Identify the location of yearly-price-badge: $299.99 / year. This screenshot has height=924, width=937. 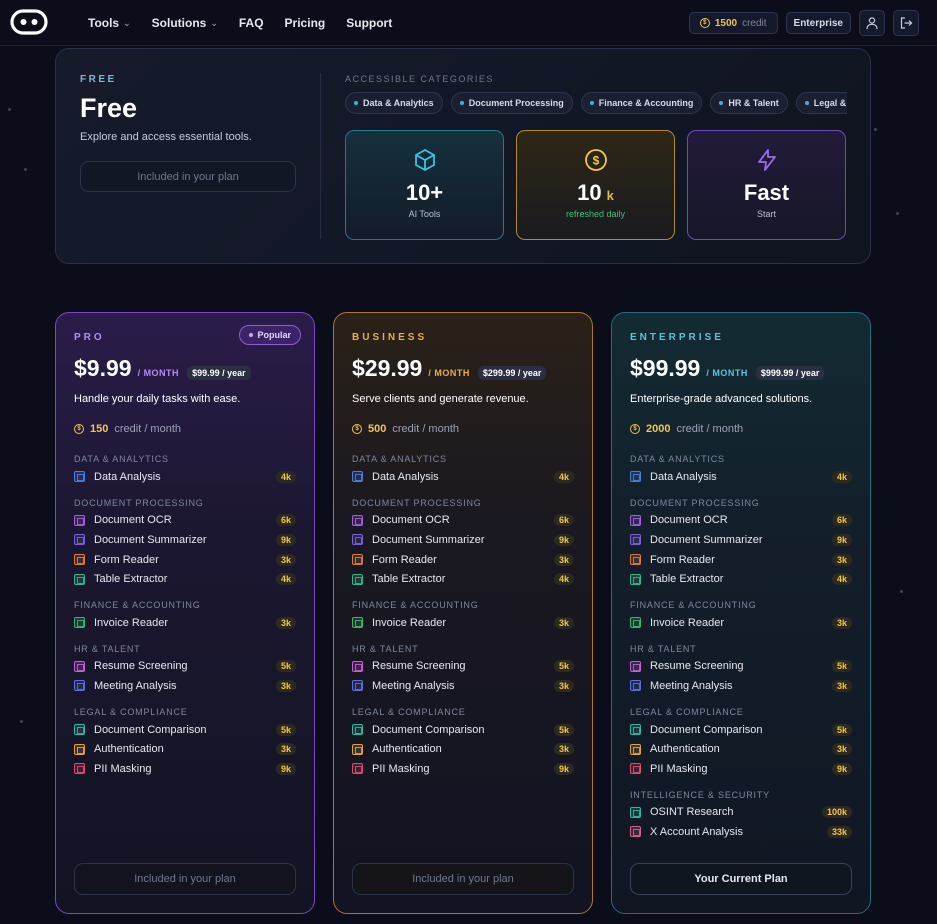
(512, 373).